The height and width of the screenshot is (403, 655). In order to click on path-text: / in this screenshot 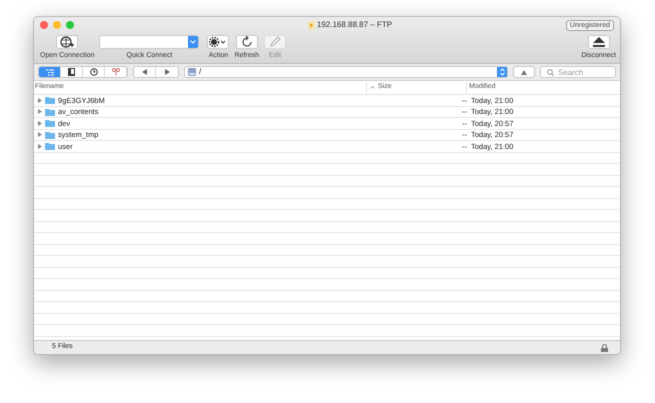, I will do `click(200, 72)`.